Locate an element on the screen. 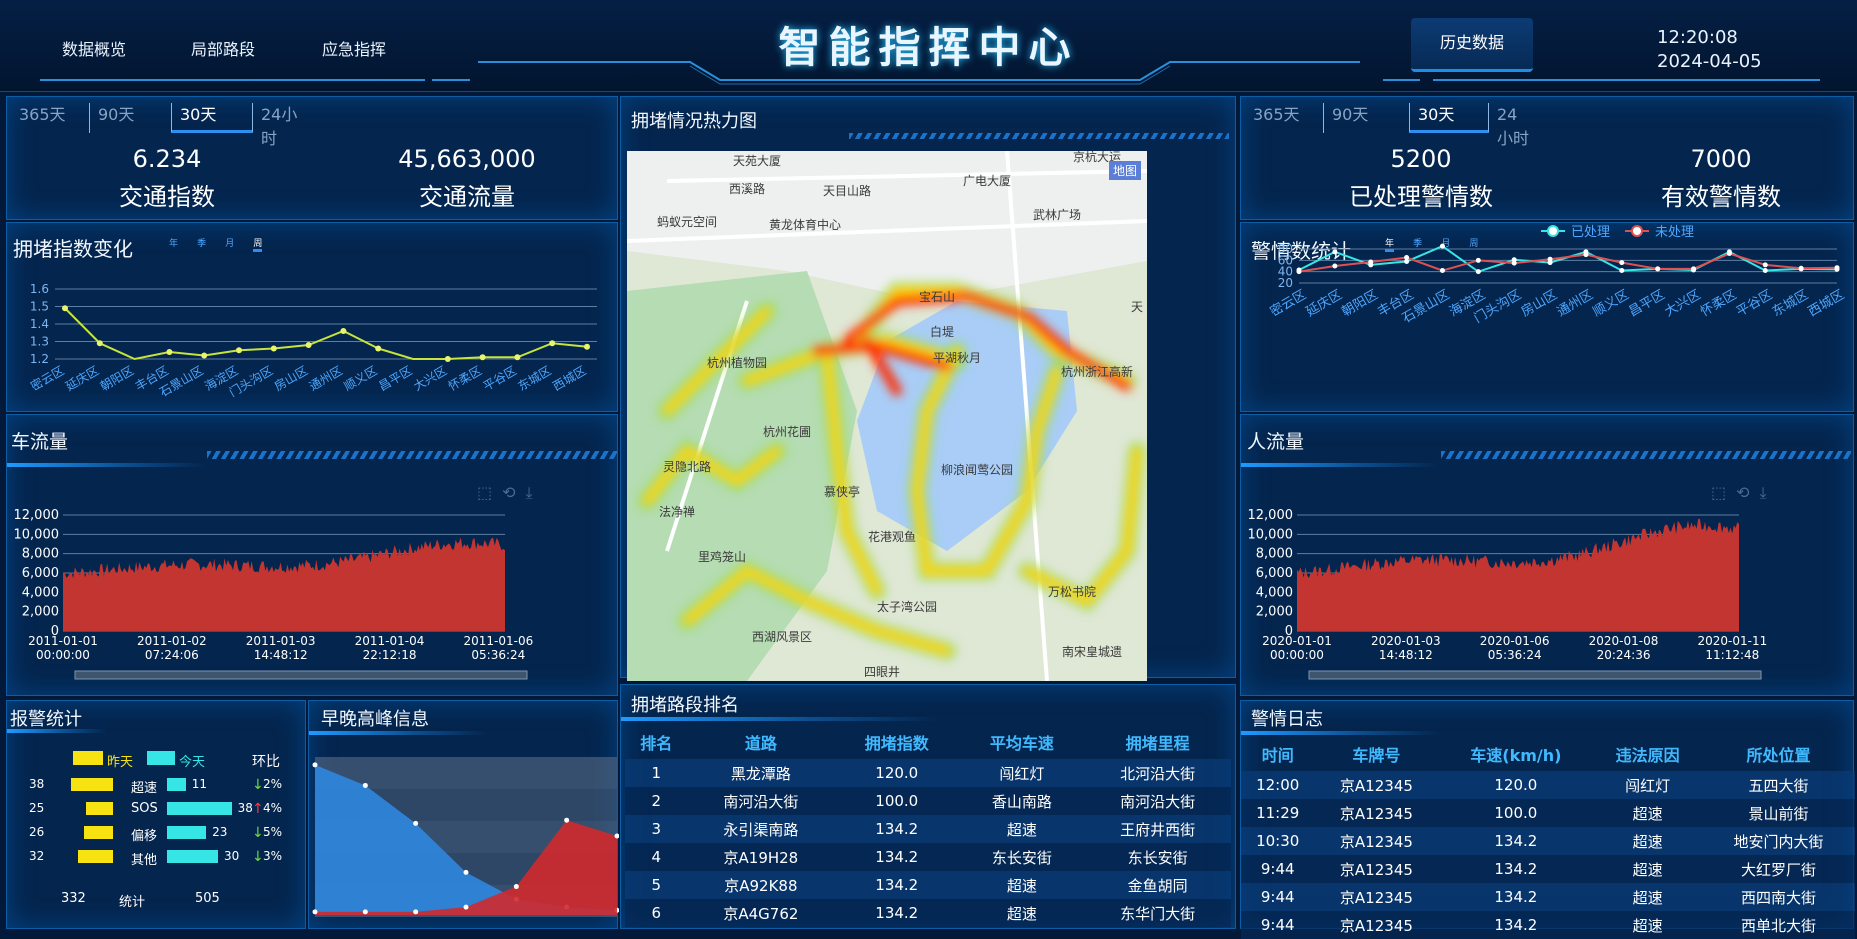 The width and height of the screenshot is (1857, 939). y-tick-label: 8,000 is located at coordinates (40, 554).